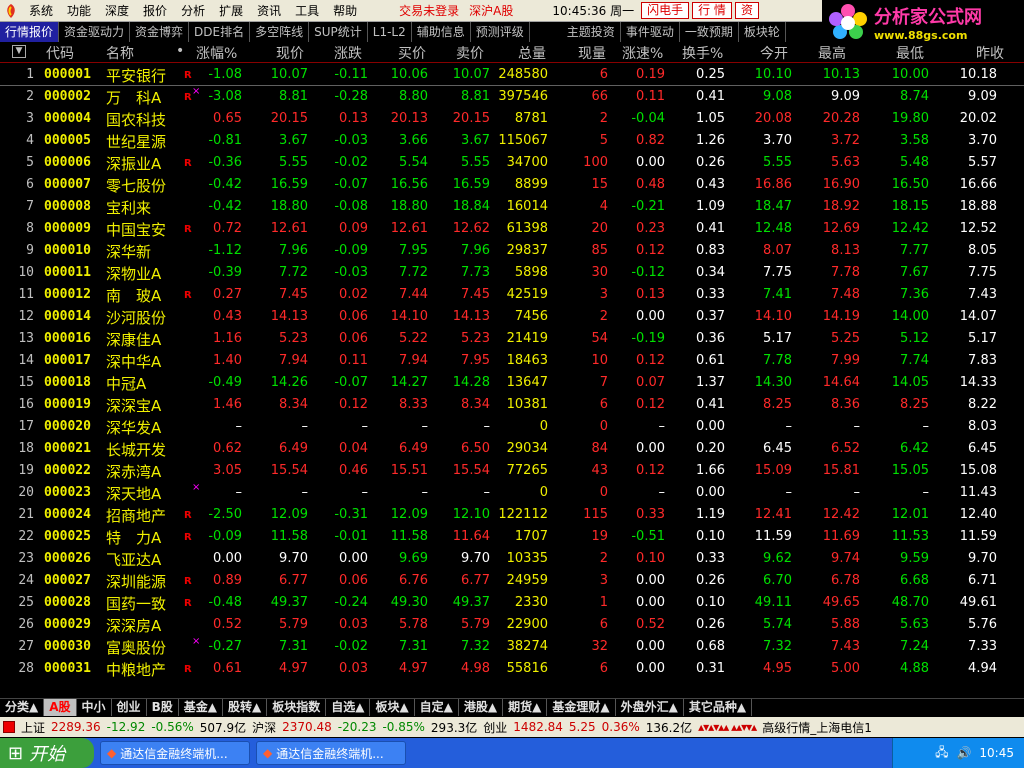 Image resolution: width=1024 pixels, height=768 pixels. I want to click on market-tab-0: 分类▲, so click(22, 707).